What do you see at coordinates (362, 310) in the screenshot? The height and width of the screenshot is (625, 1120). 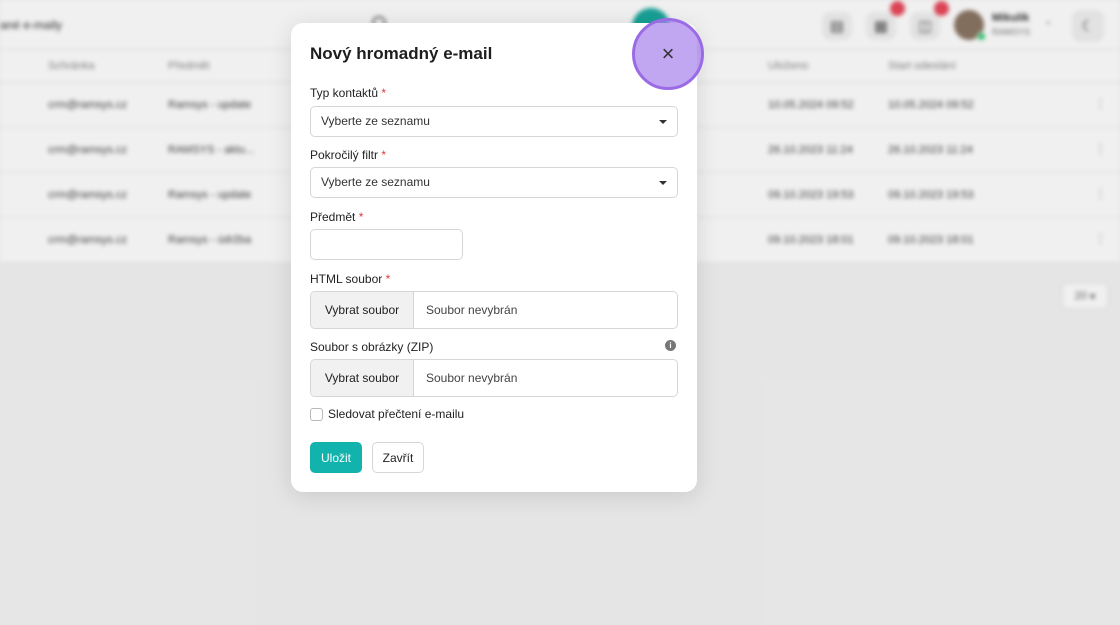 I see `html-file-choose-button: Vybrat soubor` at bounding box center [362, 310].